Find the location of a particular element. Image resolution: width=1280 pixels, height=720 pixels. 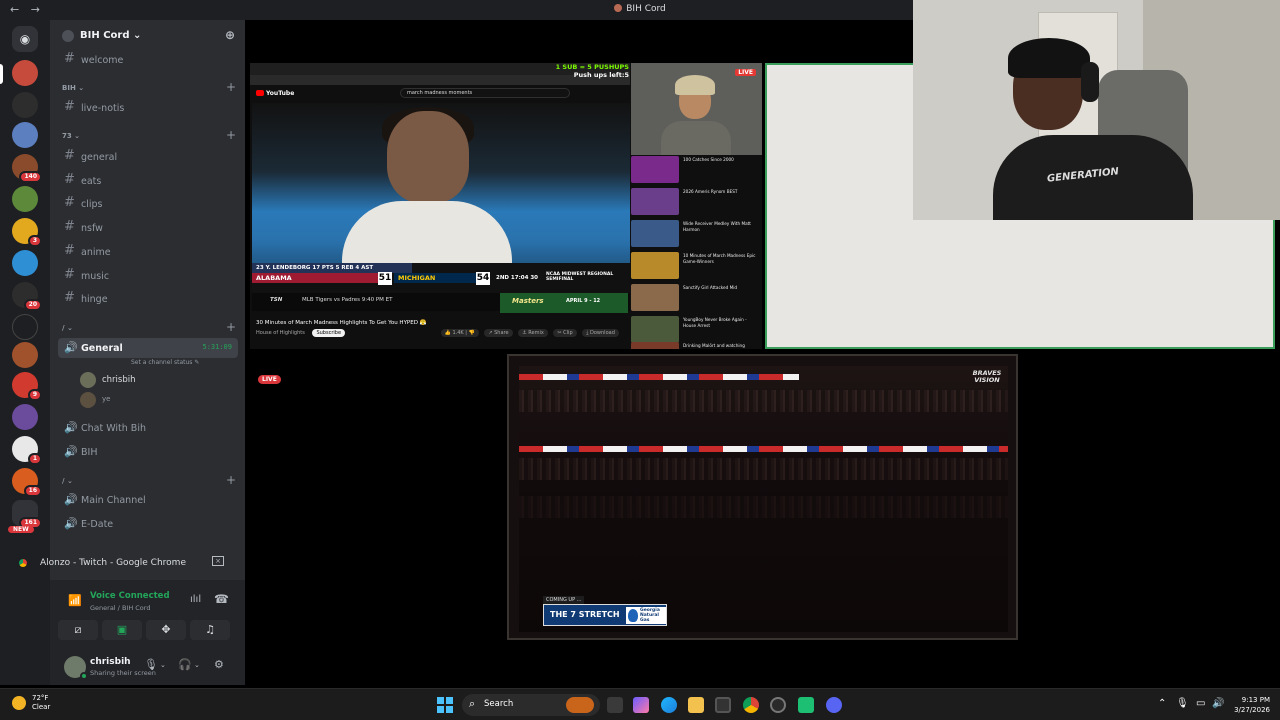

voice-channel-chat-with-bih: 🔊 Chat With Bih is located at coordinates (148, 428).